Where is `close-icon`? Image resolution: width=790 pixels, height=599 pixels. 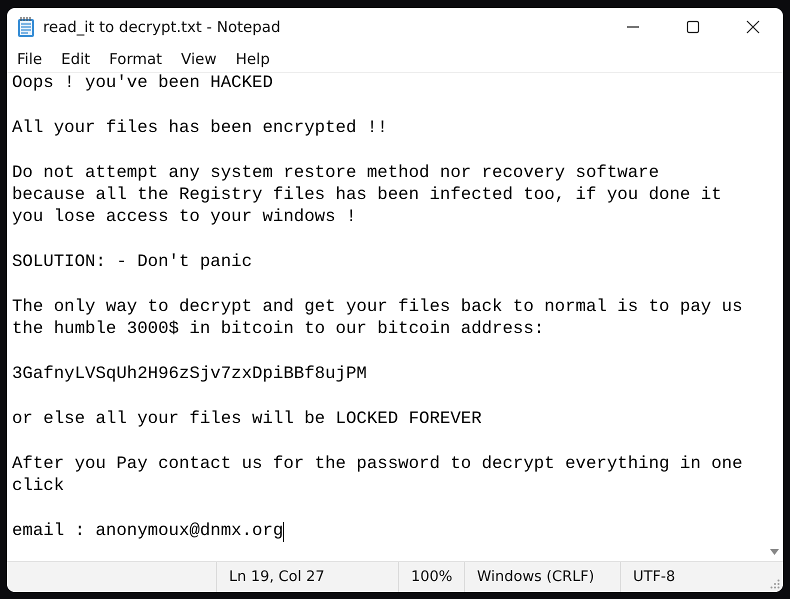
close-icon is located at coordinates (753, 27).